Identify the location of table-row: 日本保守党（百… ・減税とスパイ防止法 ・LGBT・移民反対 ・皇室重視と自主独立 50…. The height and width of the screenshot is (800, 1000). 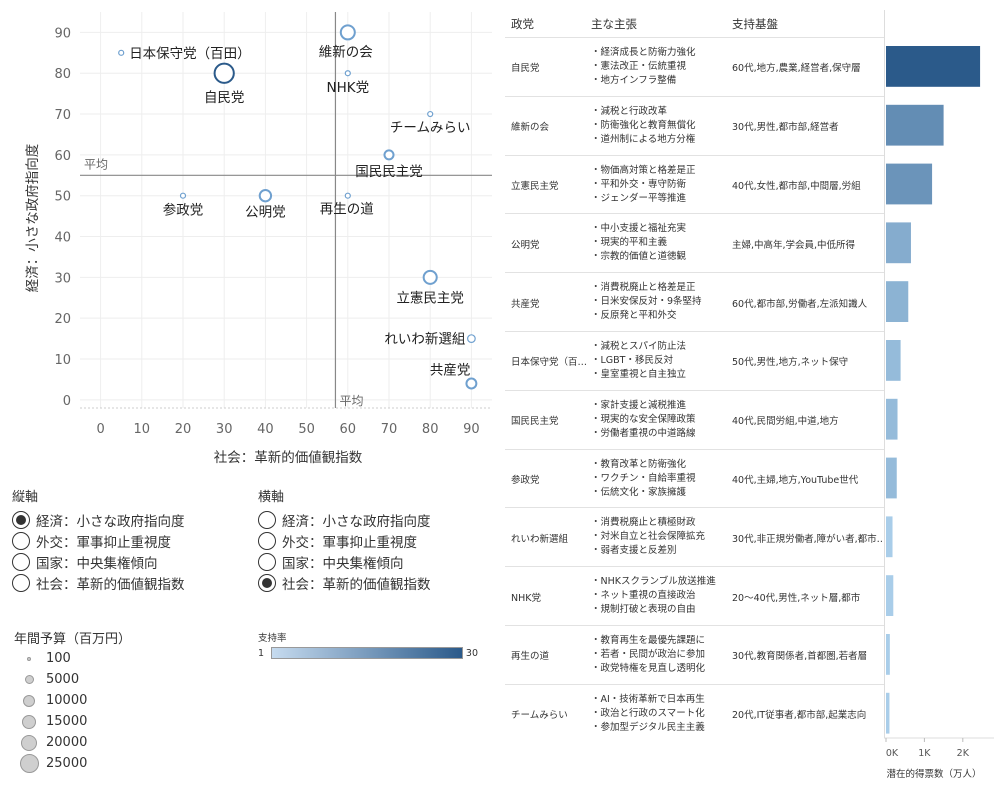
(695, 361).